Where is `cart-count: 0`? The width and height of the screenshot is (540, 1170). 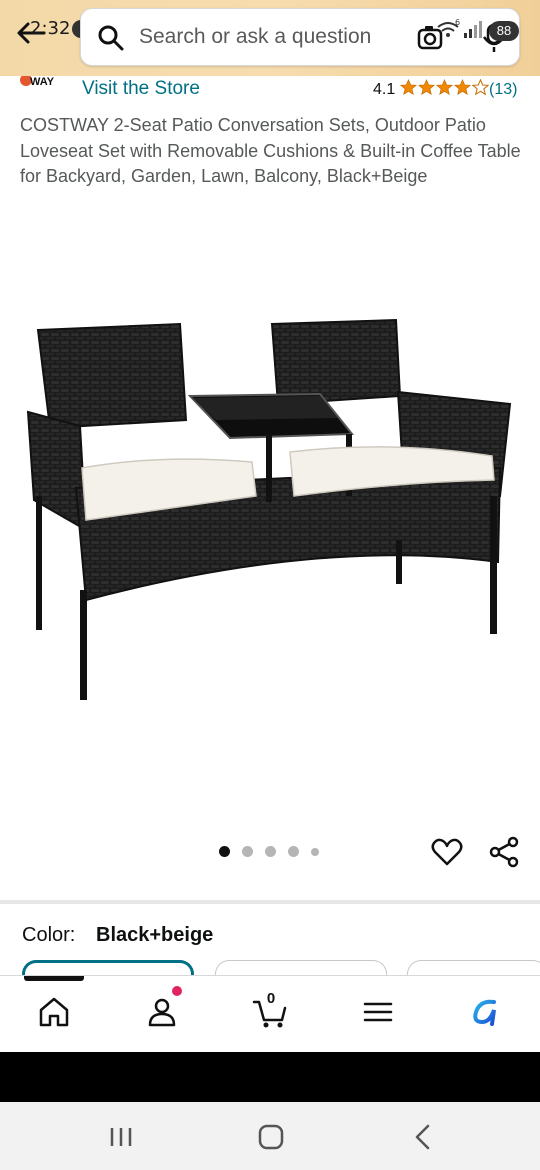 cart-count: 0 is located at coordinates (271, 998).